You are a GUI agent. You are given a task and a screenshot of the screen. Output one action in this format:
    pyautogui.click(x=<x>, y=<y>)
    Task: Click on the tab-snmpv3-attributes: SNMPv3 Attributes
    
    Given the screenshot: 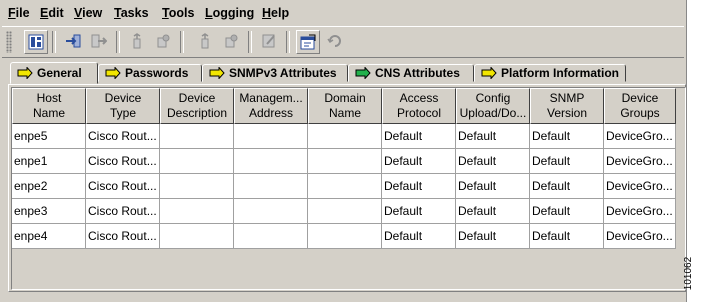 What is the action you would take?
    pyautogui.click(x=275, y=73)
    